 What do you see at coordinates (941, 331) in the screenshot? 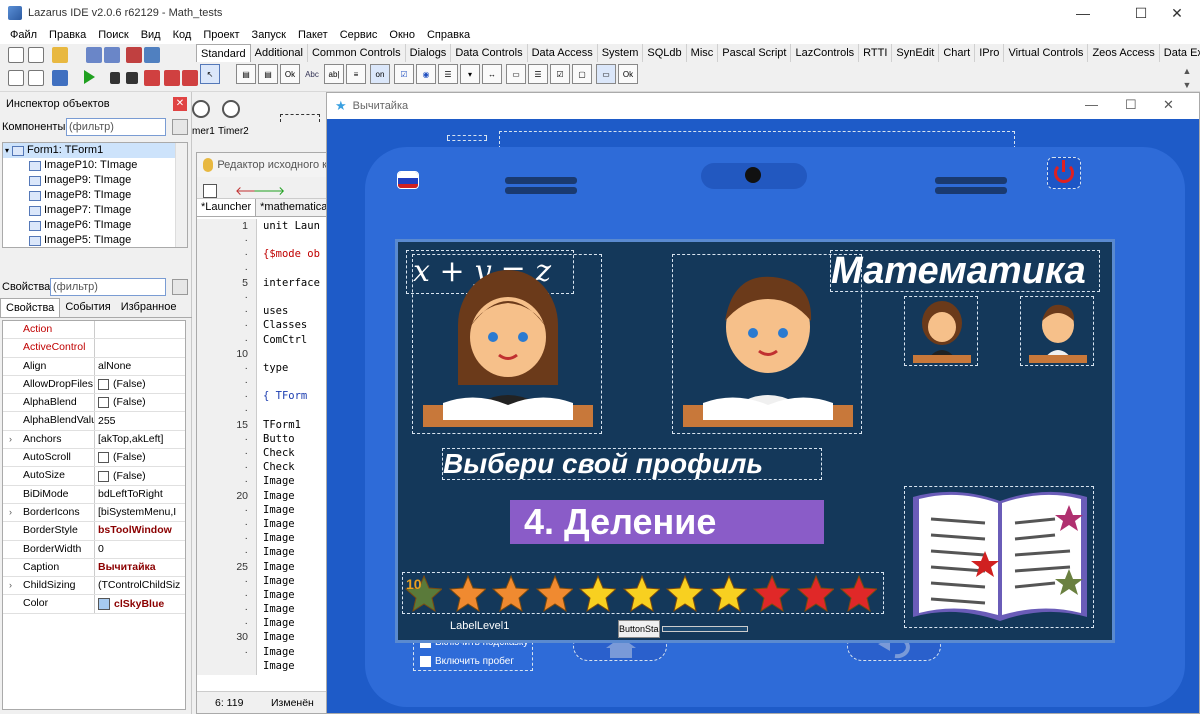
I see `girl-small-image` at bounding box center [941, 331].